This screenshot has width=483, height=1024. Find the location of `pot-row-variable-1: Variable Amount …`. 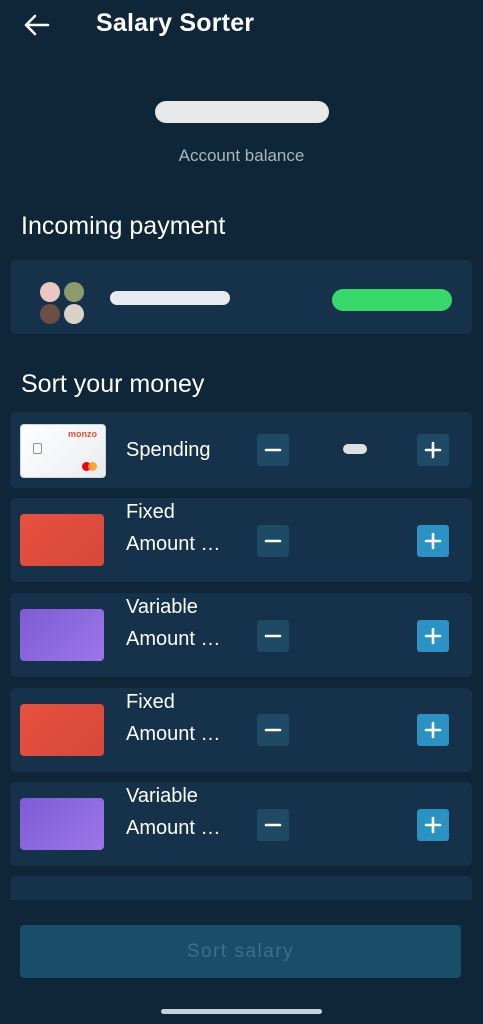

pot-row-variable-1: Variable Amount … is located at coordinates (241, 635).